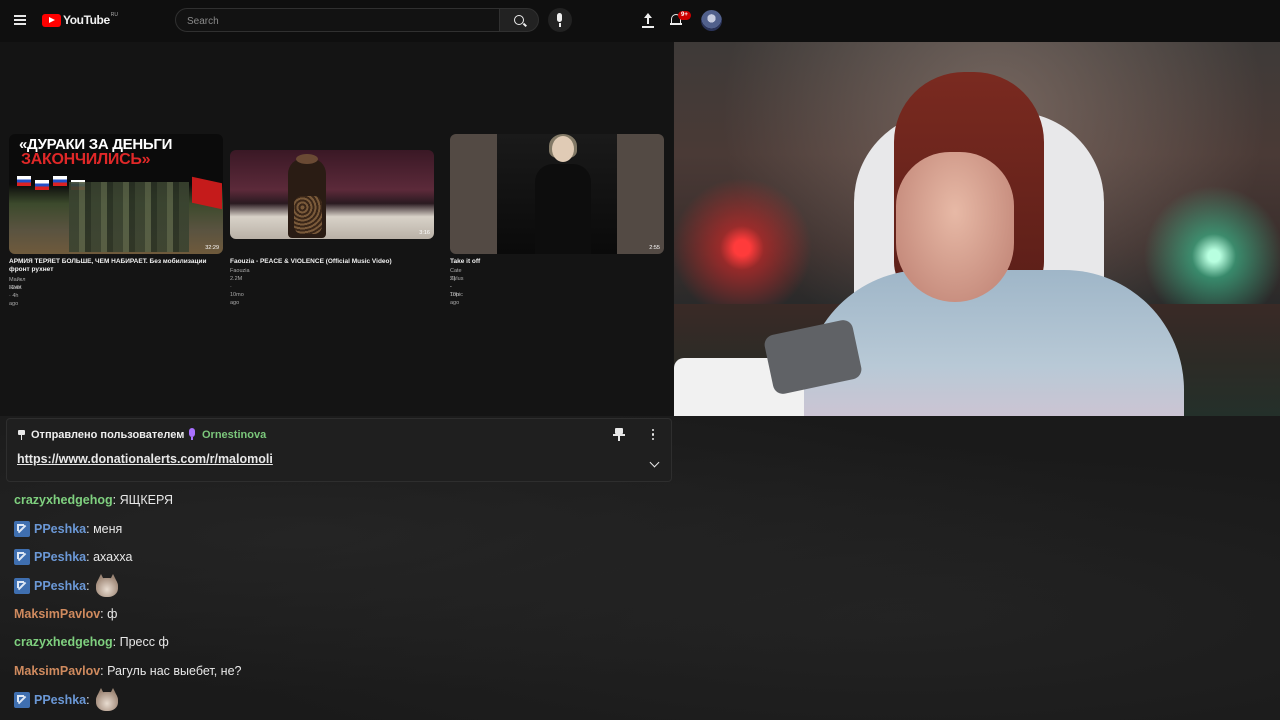 This screenshot has height=720, width=1280. I want to click on video-stats: 2.2M · 10mo ago, so click(237, 291).